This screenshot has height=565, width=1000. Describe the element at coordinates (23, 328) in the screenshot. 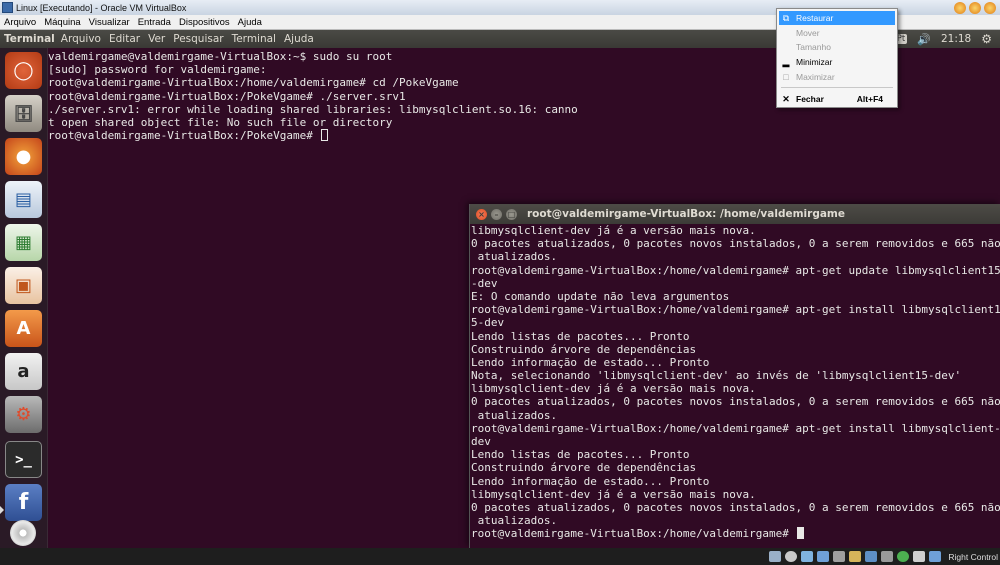

I see `software-center-icon: A` at that location.